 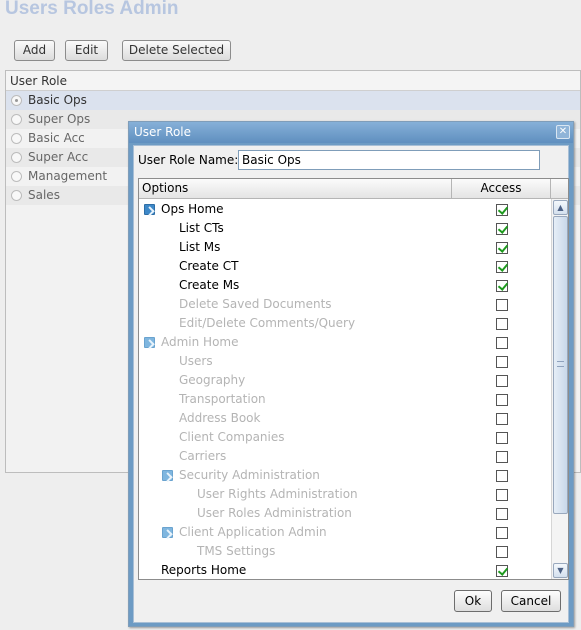 I want to click on option-row: Edit/Delete Comments/Query, so click(x=345, y=323).